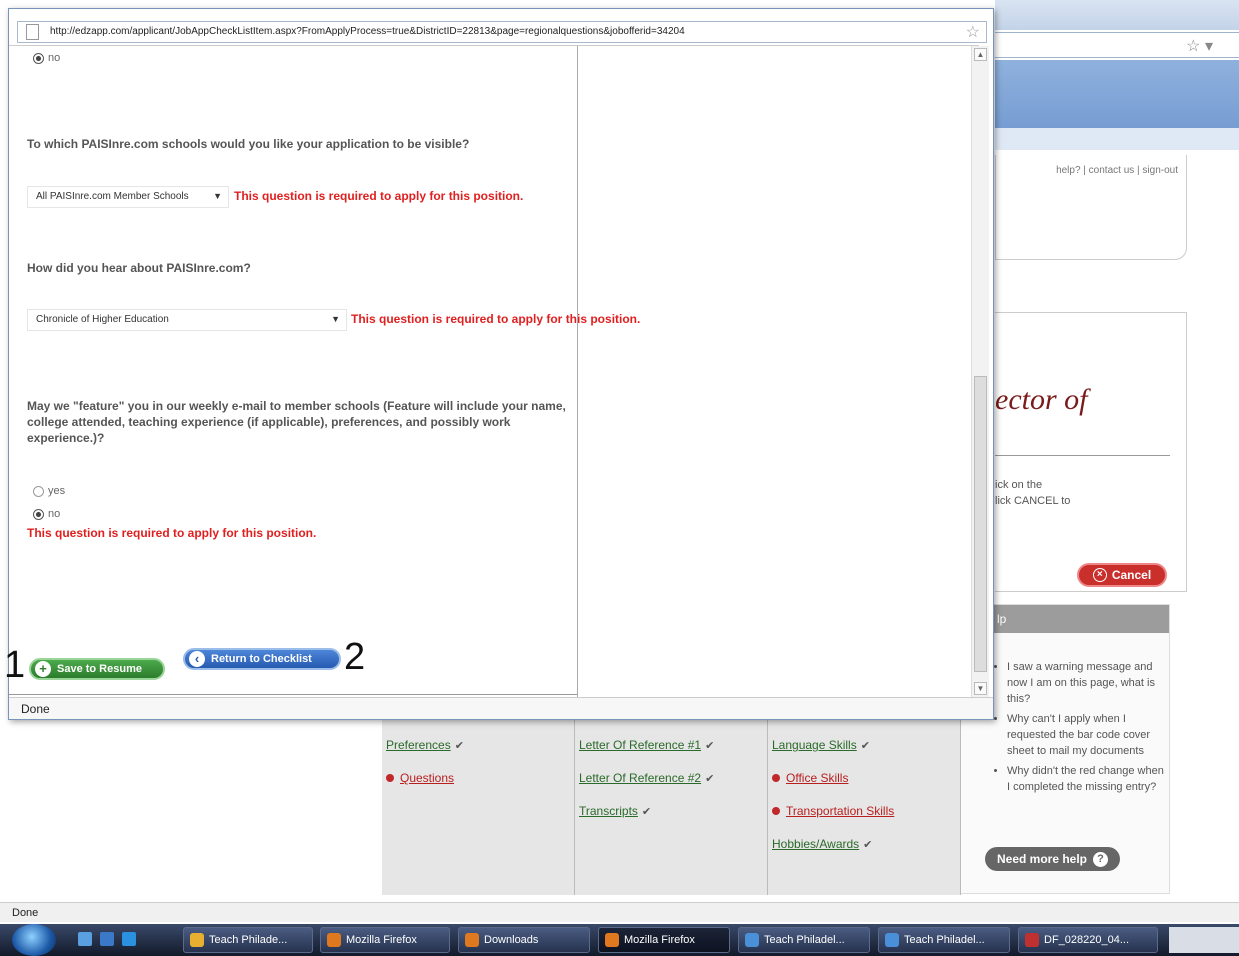  What do you see at coordinates (107, 939) in the screenshot?
I see `quicklaunch-mail-icon` at bounding box center [107, 939].